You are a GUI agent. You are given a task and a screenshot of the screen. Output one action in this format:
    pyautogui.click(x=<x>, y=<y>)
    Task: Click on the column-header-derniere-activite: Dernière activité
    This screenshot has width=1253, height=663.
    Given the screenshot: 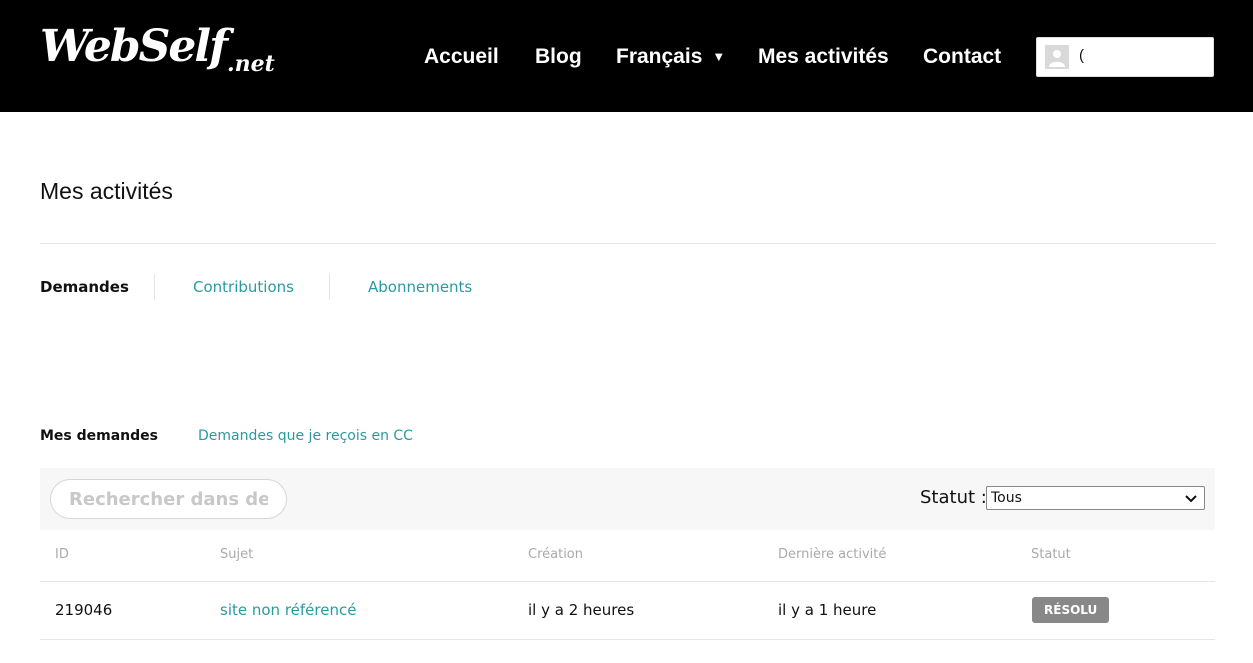 What is the action you would take?
    pyautogui.click(x=832, y=554)
    